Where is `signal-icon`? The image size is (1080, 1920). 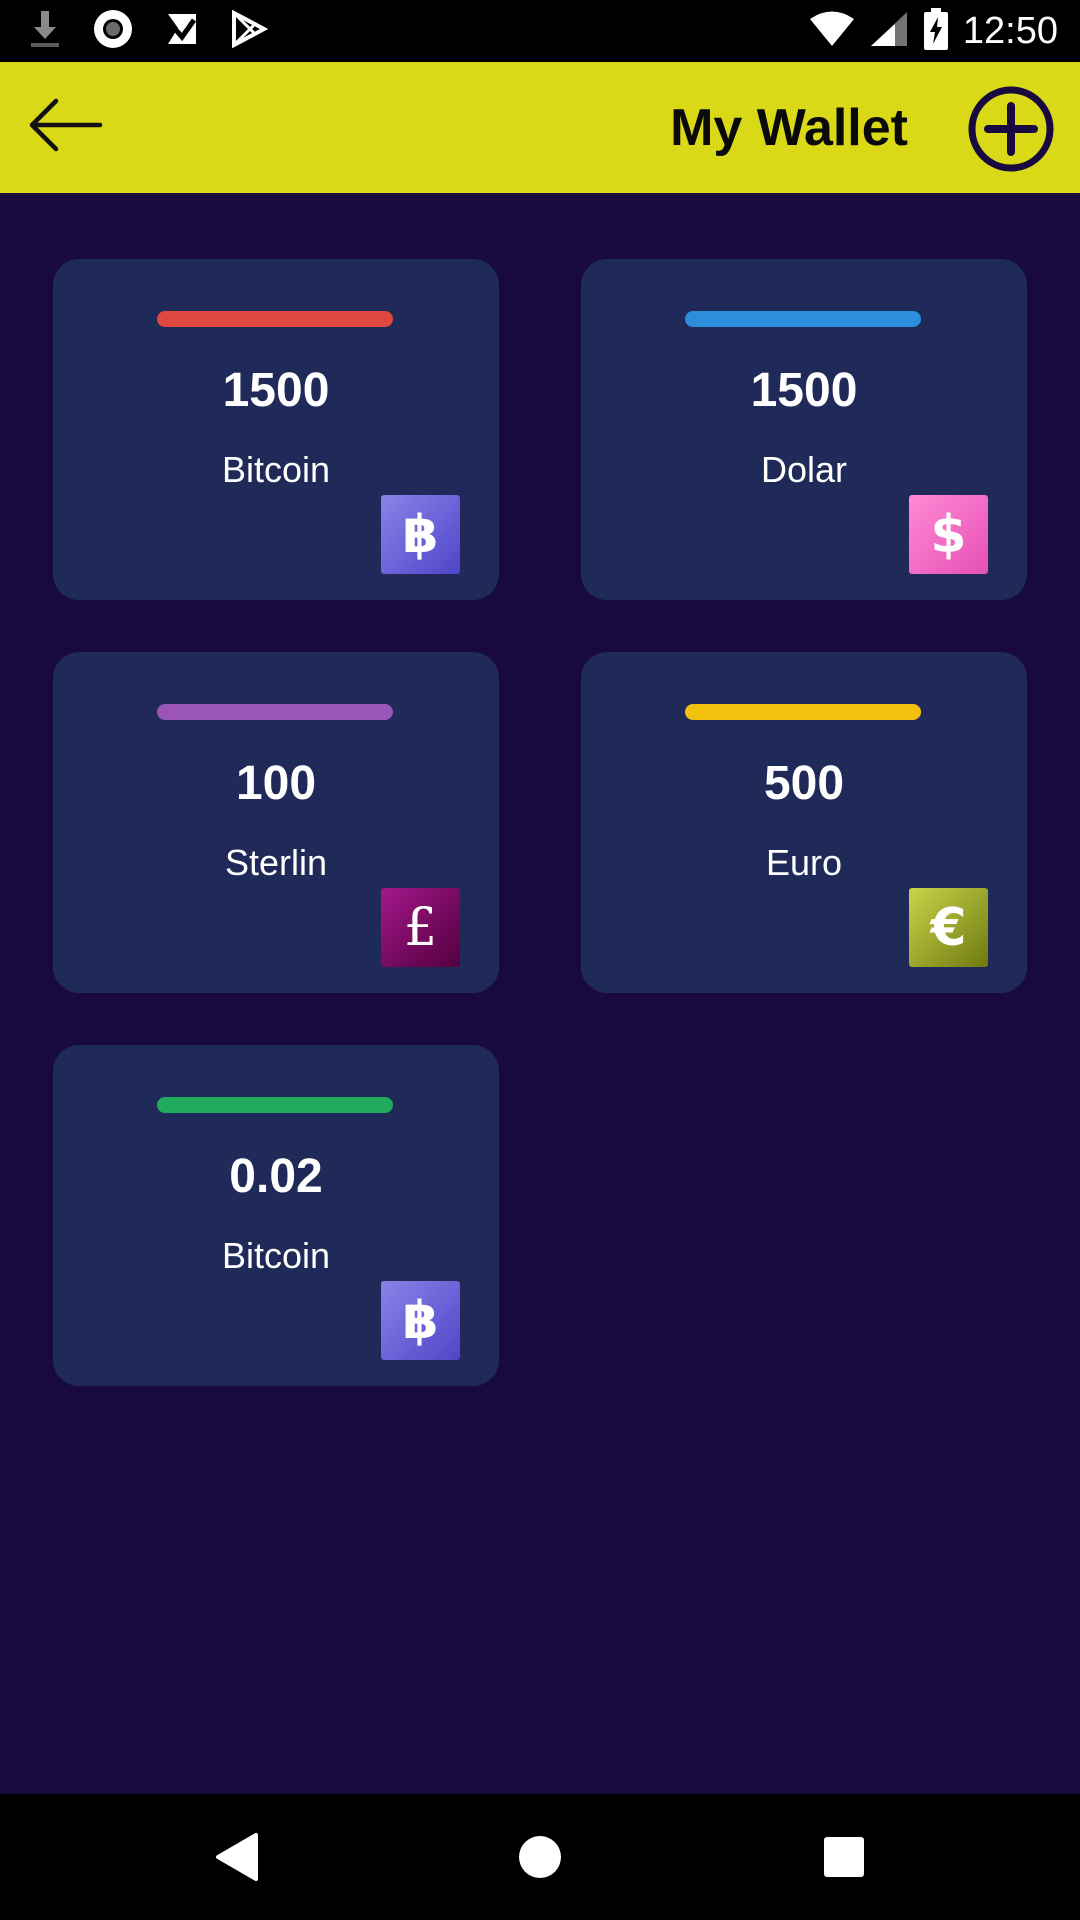 signal-icon is located at coordinates (889, 31).